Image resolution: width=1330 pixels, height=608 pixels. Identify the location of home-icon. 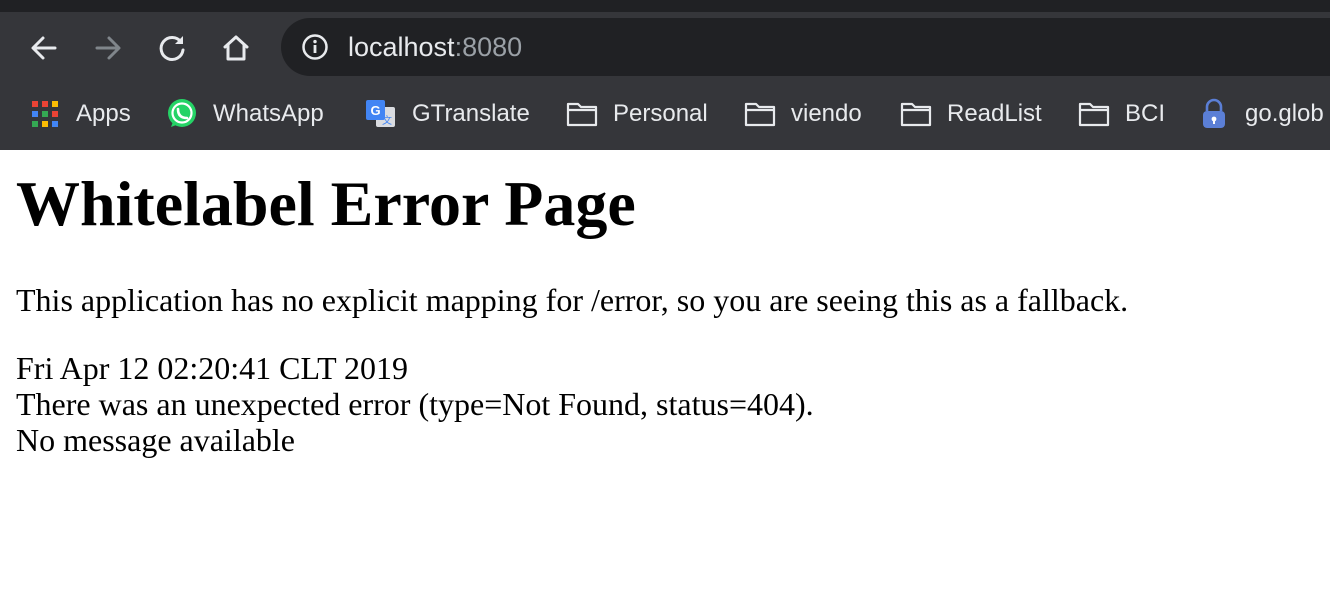
(236, 48).